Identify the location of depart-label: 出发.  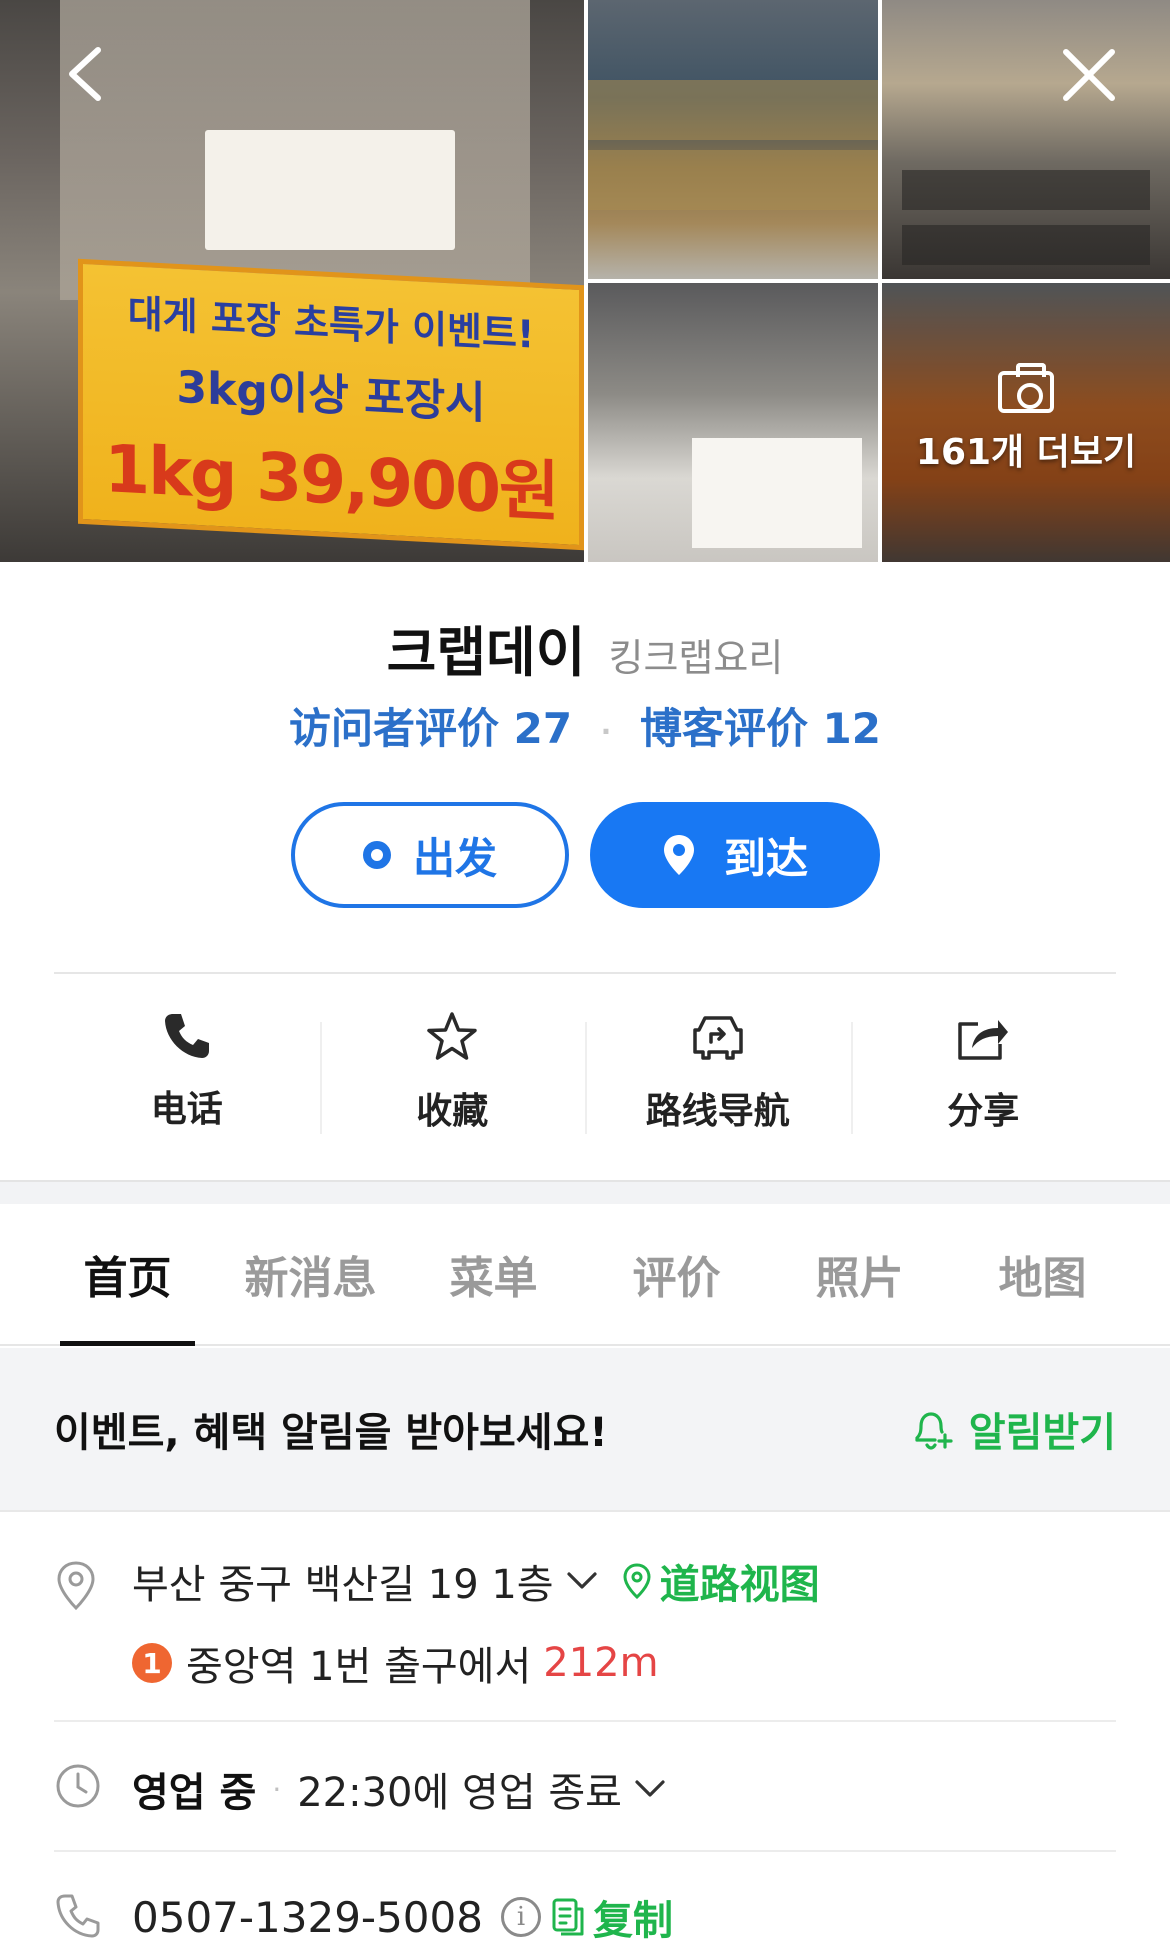
(454, 858).